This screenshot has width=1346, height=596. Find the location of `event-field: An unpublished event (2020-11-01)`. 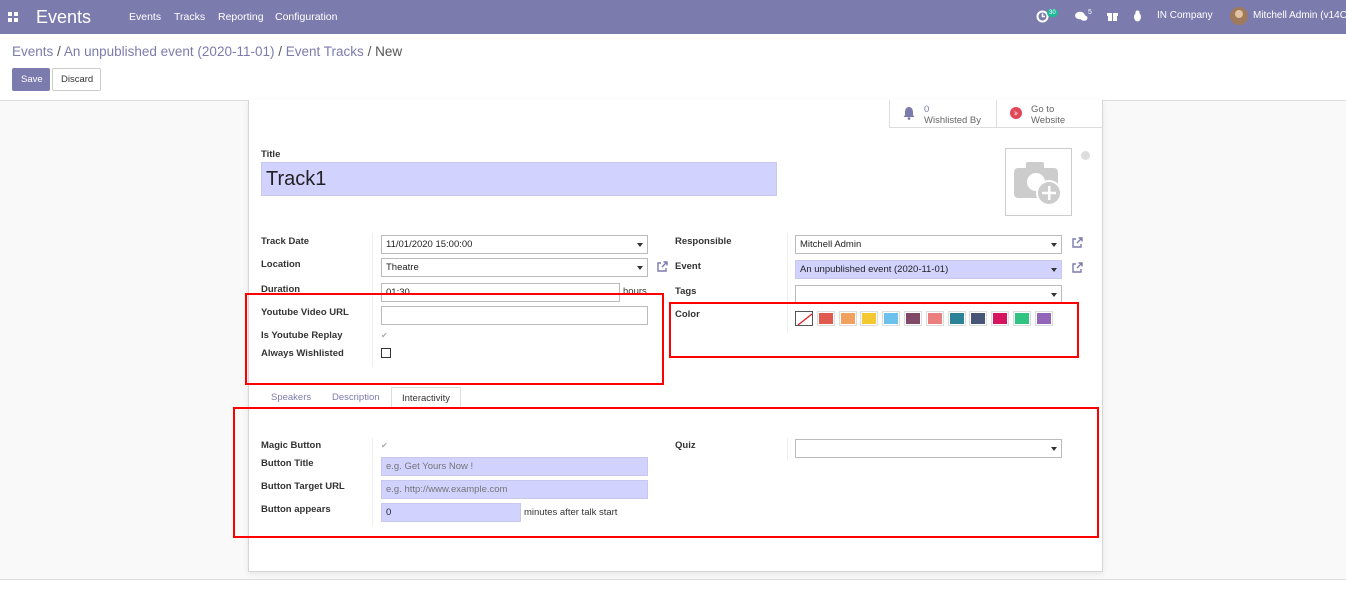

event-field: An unpublished event (2020-11-01) is located at coordinates (928, 269).